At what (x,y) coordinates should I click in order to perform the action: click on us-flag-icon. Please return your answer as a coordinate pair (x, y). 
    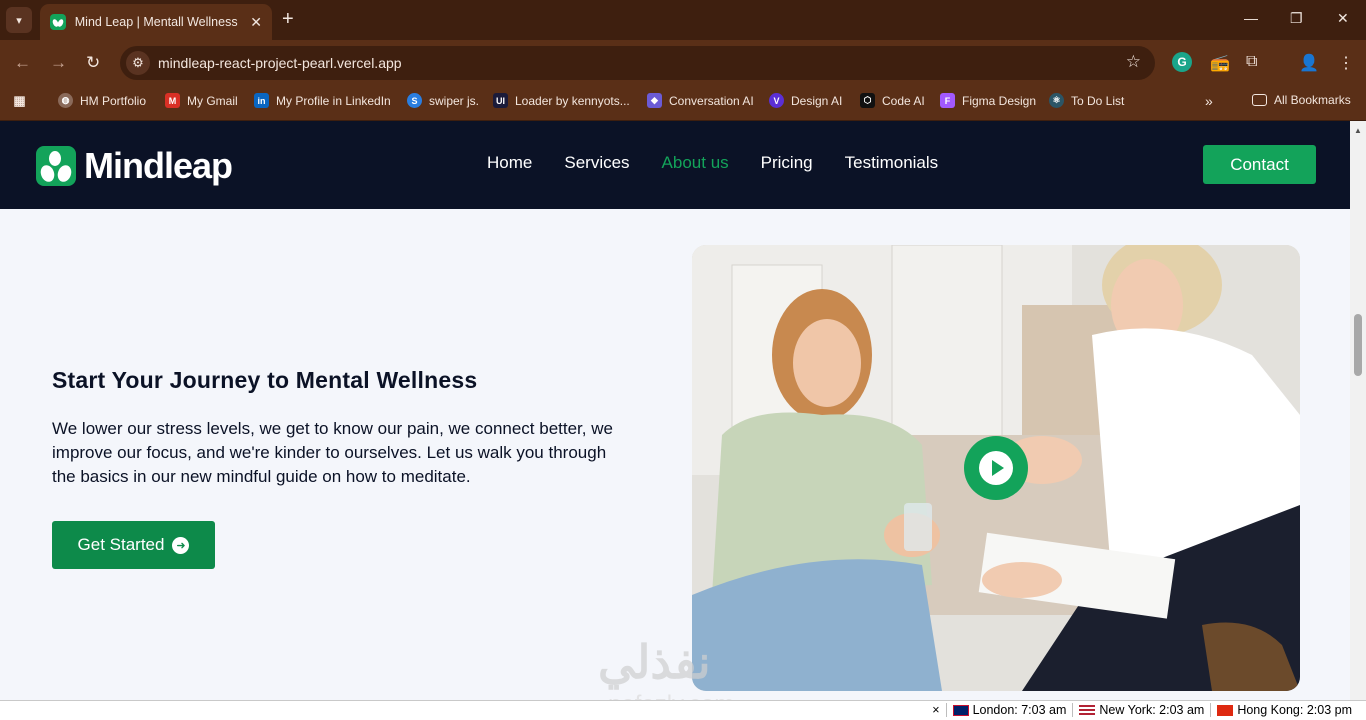
    Looking at the image, I should click on (1087, 710).